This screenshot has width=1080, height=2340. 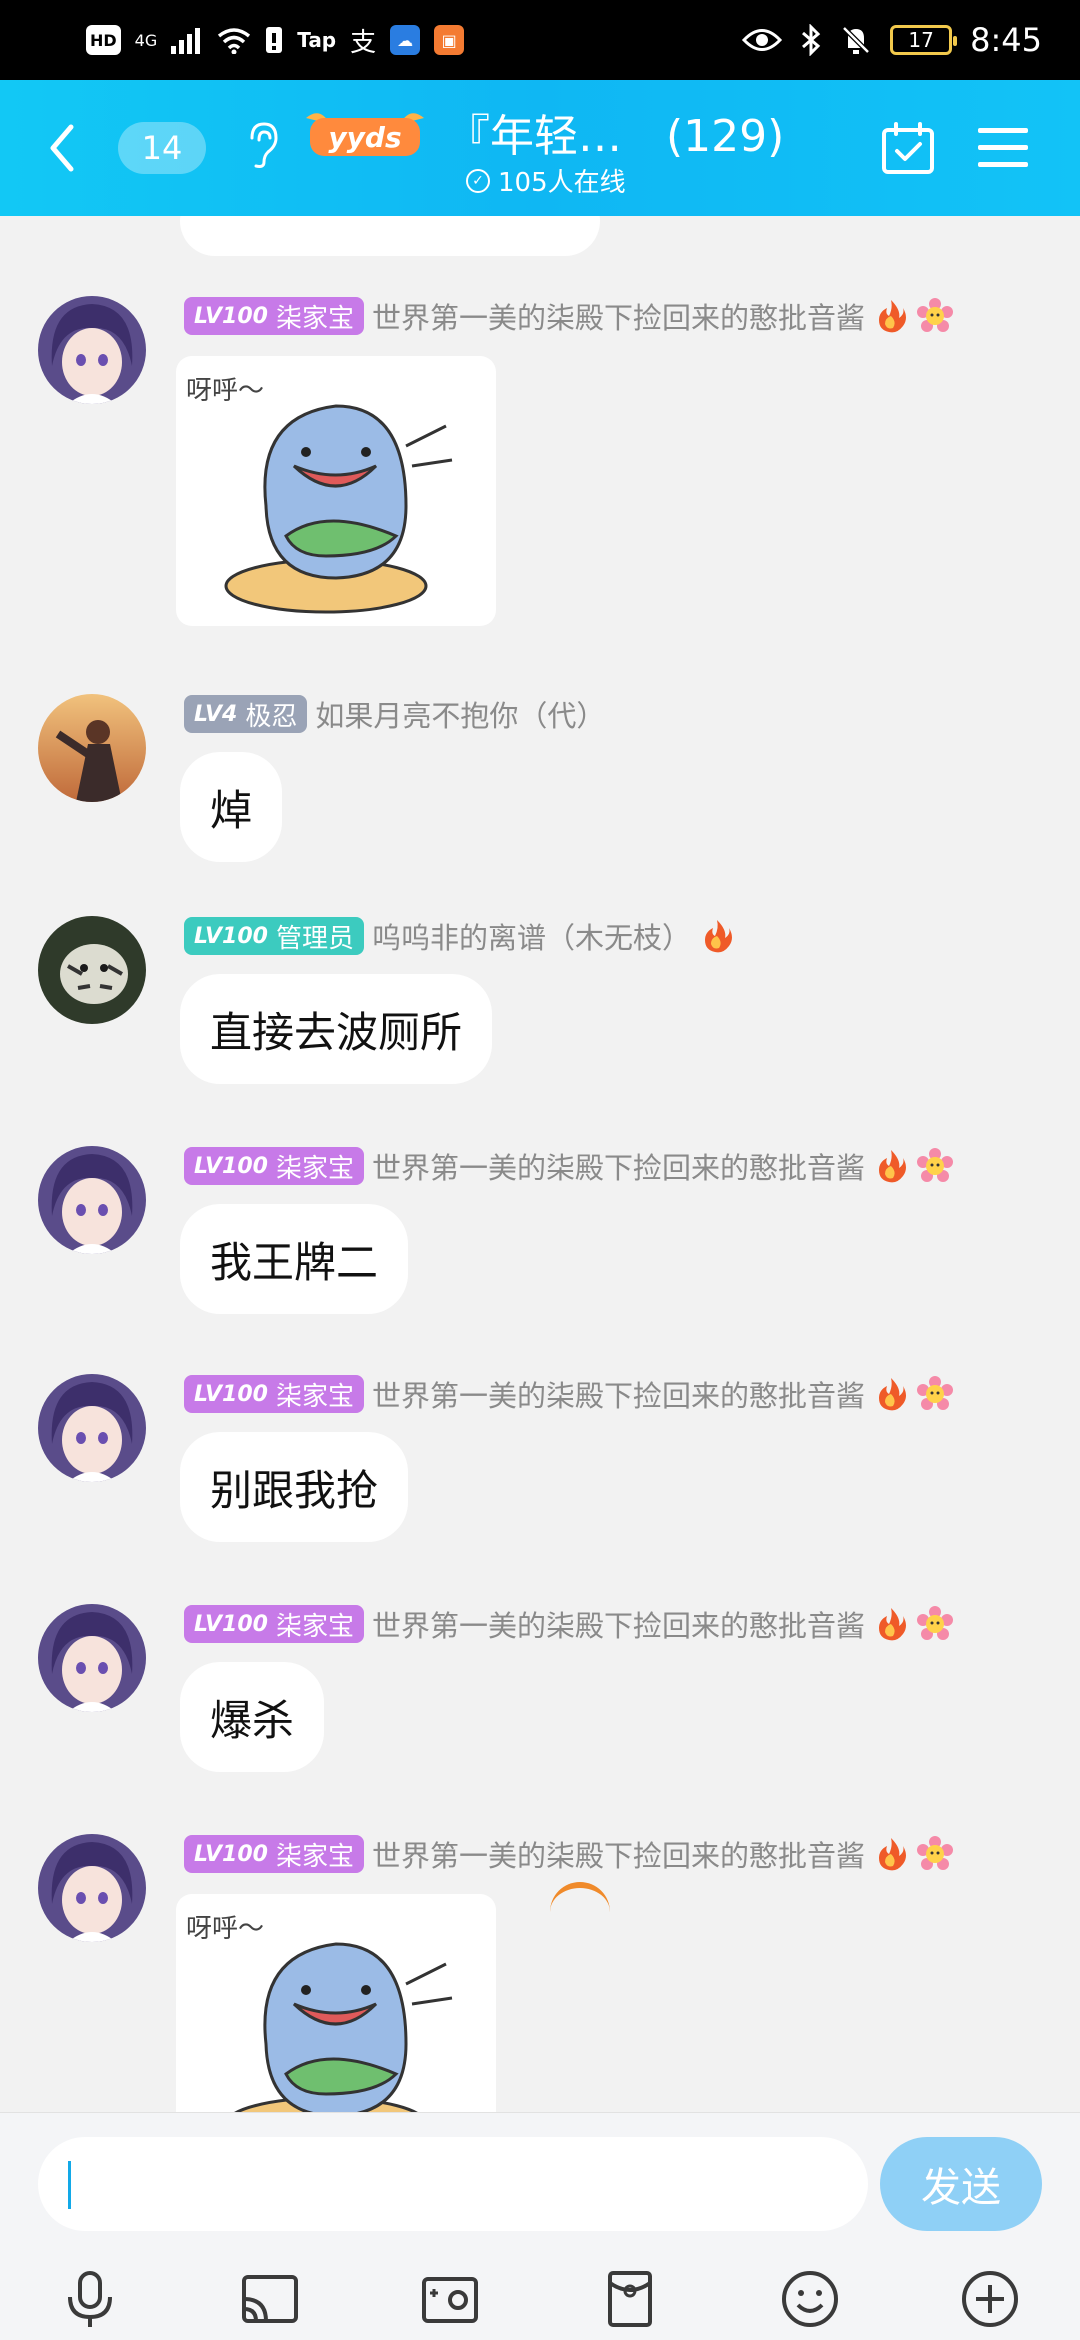 I want to click on sender-nickname: 如果月亮不抱你（代）, so click(x=460, y=714).